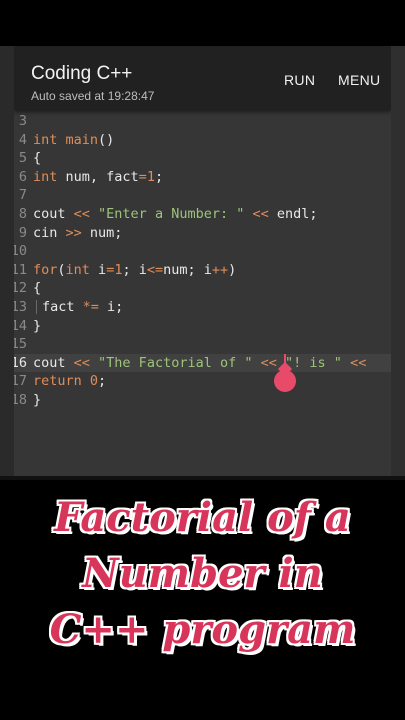 The width and height of the screenshot is (405, 720). Describe the element at coordinates (22, 121) in the screenshot. I see `line-number: 3` at that location.